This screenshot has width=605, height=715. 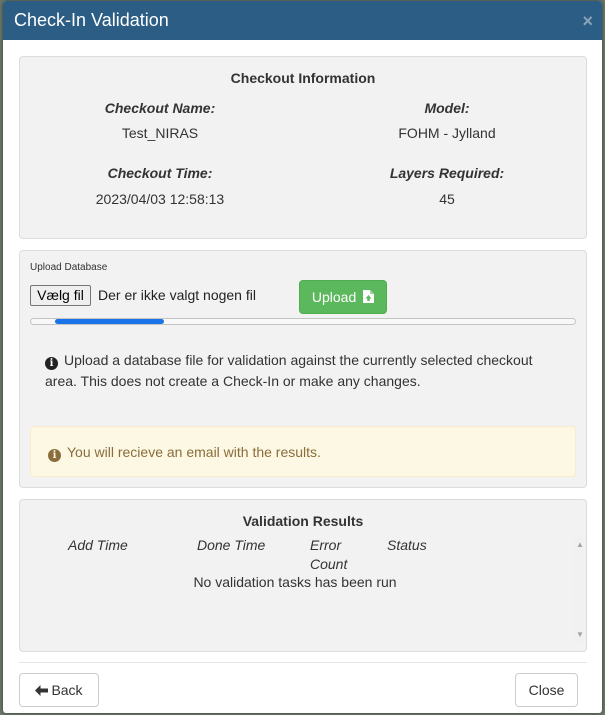 What do you see at coordinates (160, 199) in the screenshot?
I see `checkout-time-value: 2023/04/03 12:58:13` at bounding box center [160, 199].